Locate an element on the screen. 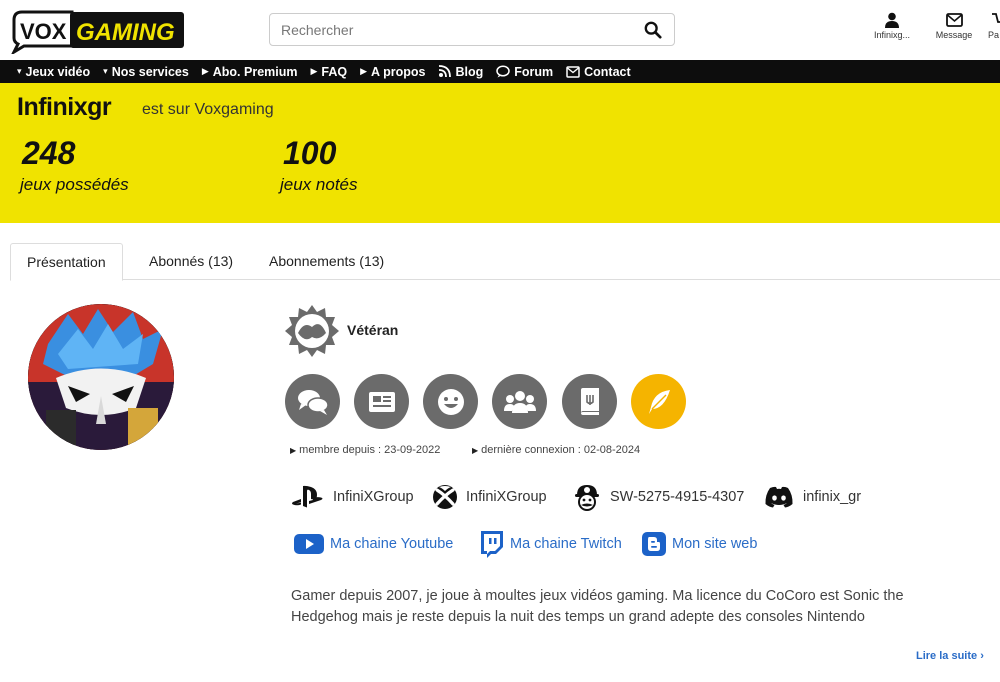  nav-item-blog: Blog is located at coordinates (460, 72).